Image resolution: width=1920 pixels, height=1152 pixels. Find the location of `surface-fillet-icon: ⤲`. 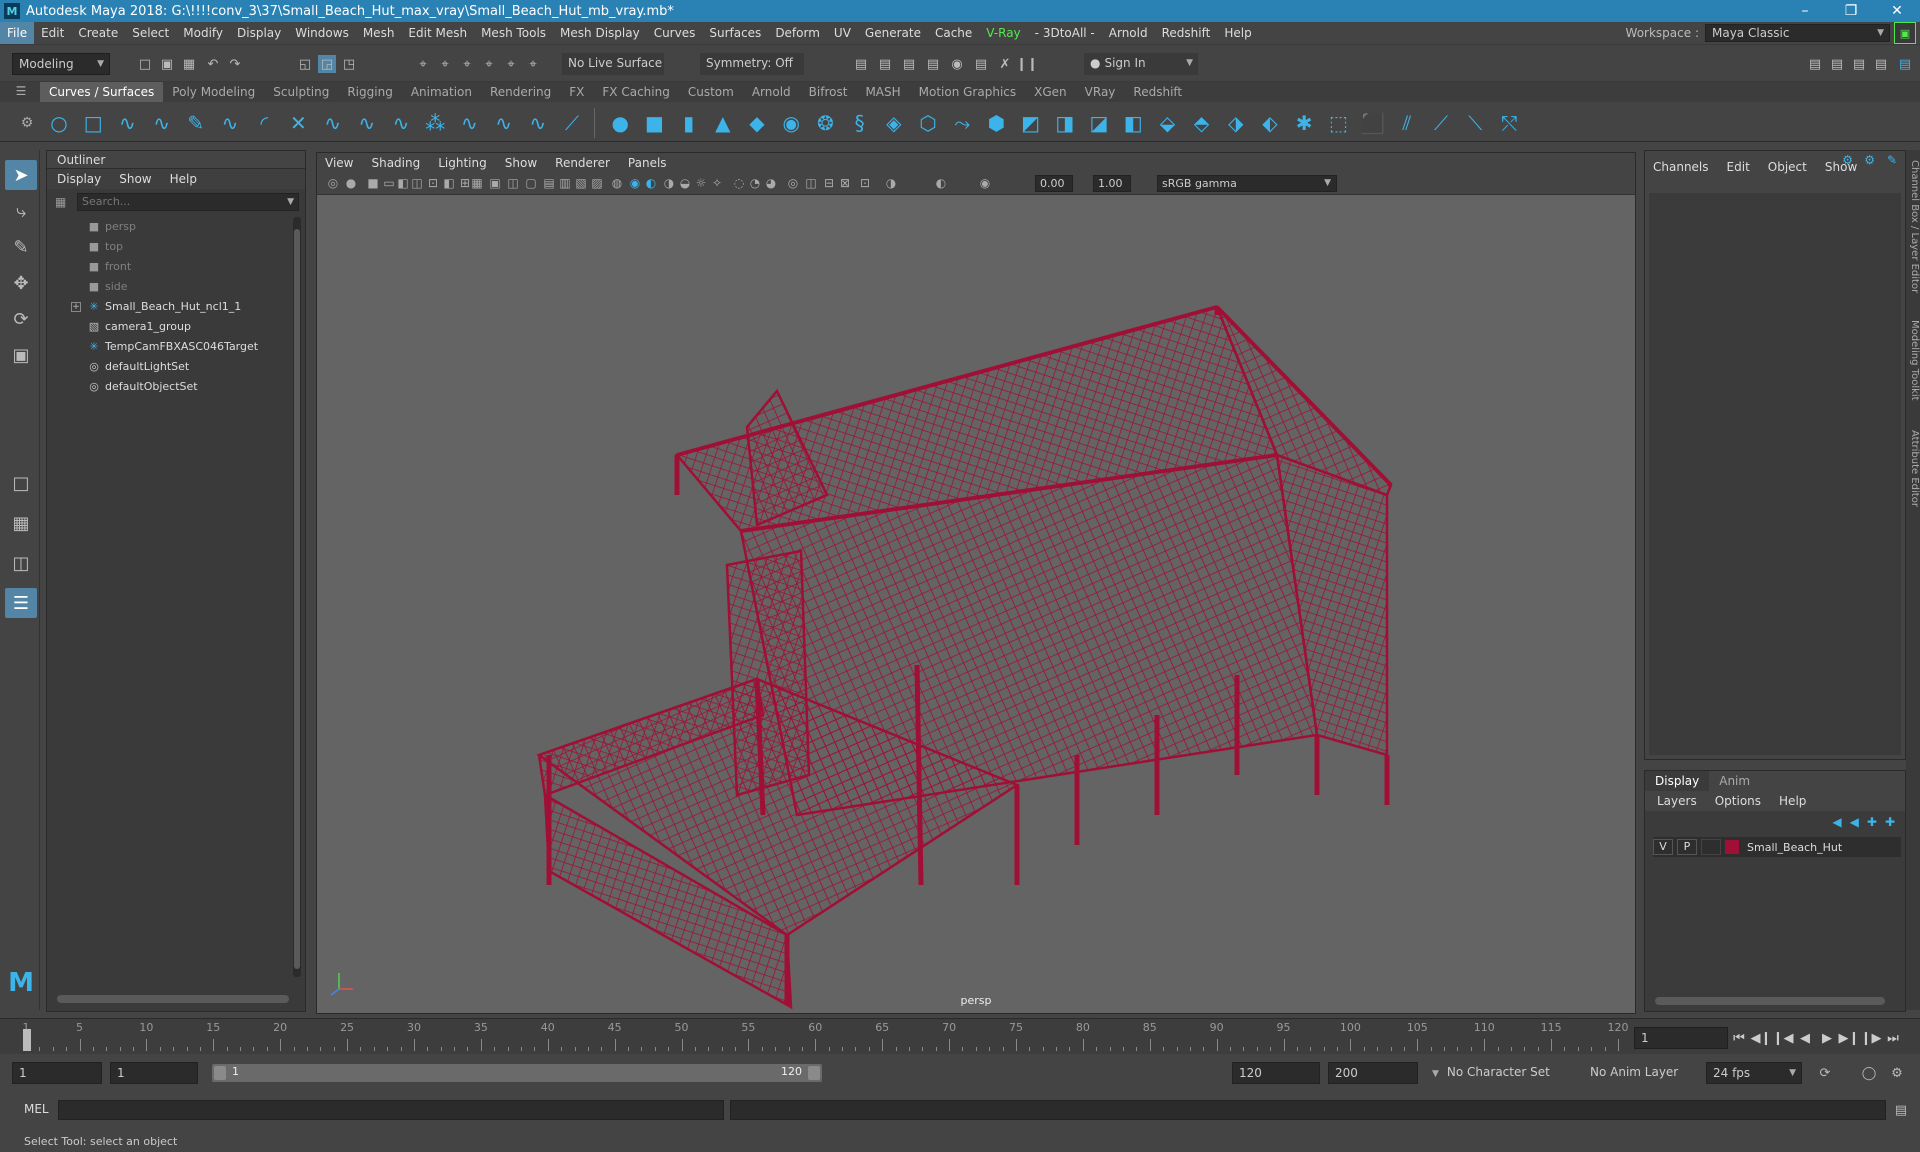

surface-fillet-icon: ⤲ is located at coordinates (1509, 123).